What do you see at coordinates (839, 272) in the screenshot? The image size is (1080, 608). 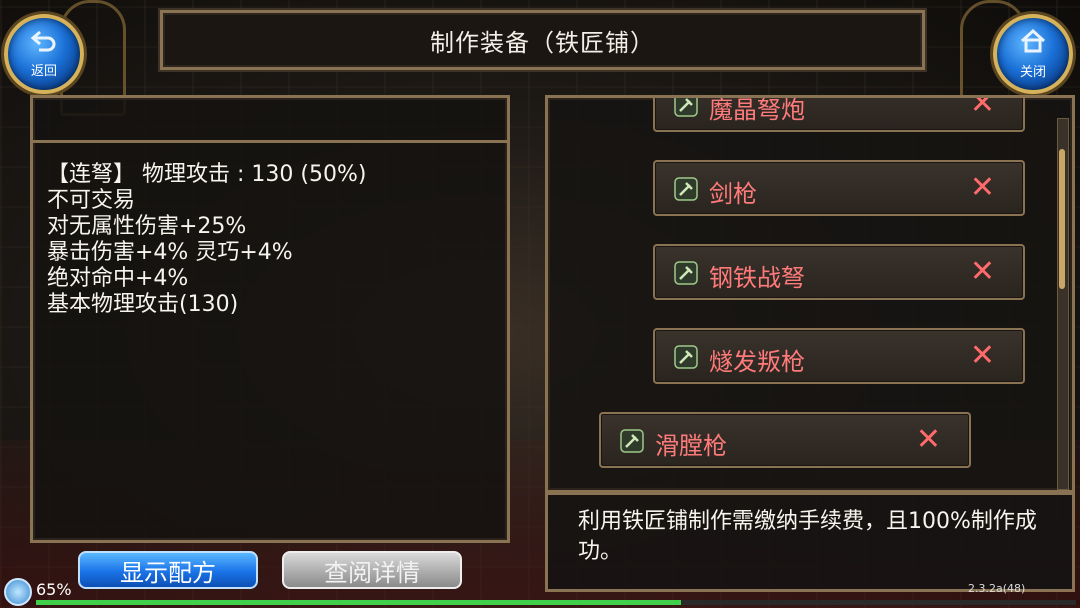 I see `recipe-item: 钢铁战弩 ✕` at bounding box center [839, 272].